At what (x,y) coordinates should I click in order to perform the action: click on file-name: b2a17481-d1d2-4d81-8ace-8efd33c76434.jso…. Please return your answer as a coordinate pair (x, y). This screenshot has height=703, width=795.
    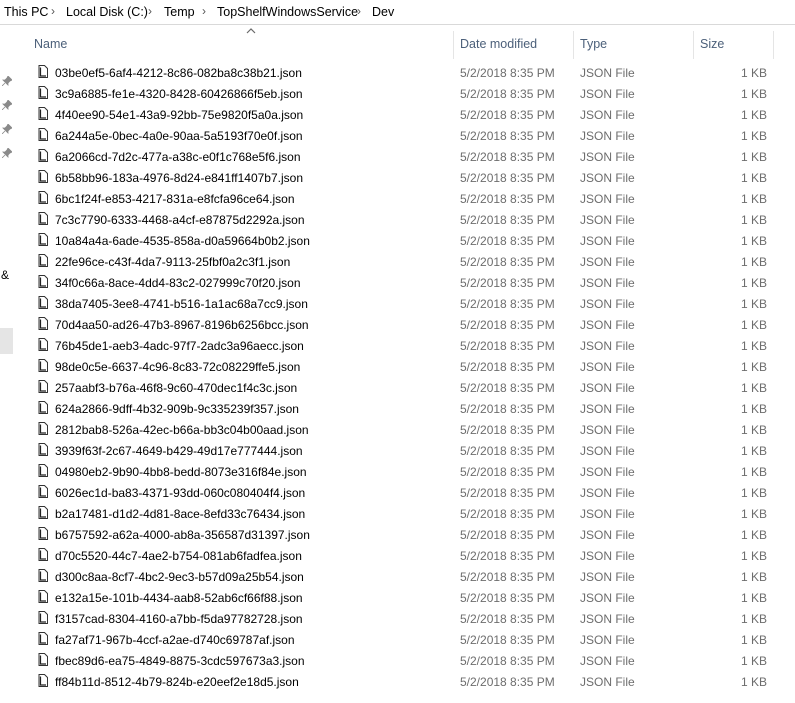
    Looking at the image, I should click on (180, 514).